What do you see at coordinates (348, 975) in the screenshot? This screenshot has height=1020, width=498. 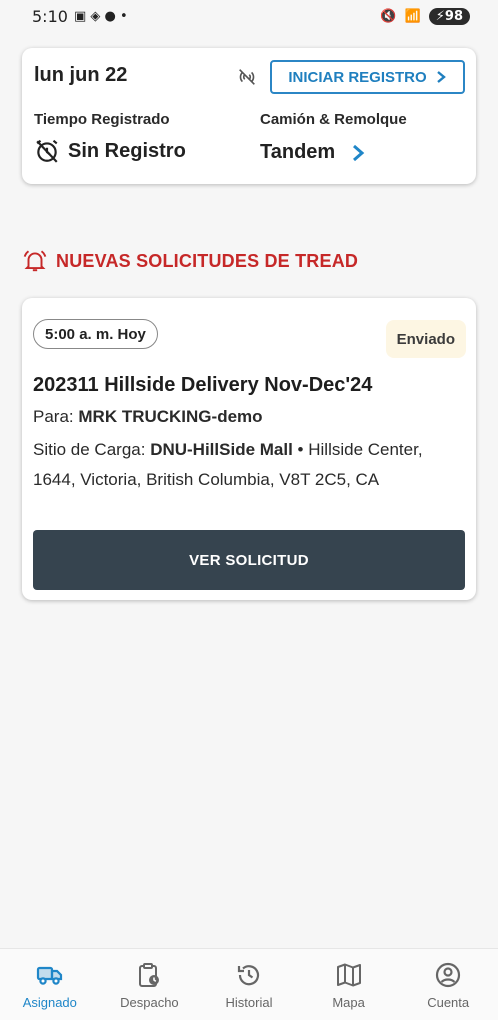 I see `map-icon` at bounding box center [348, 975].